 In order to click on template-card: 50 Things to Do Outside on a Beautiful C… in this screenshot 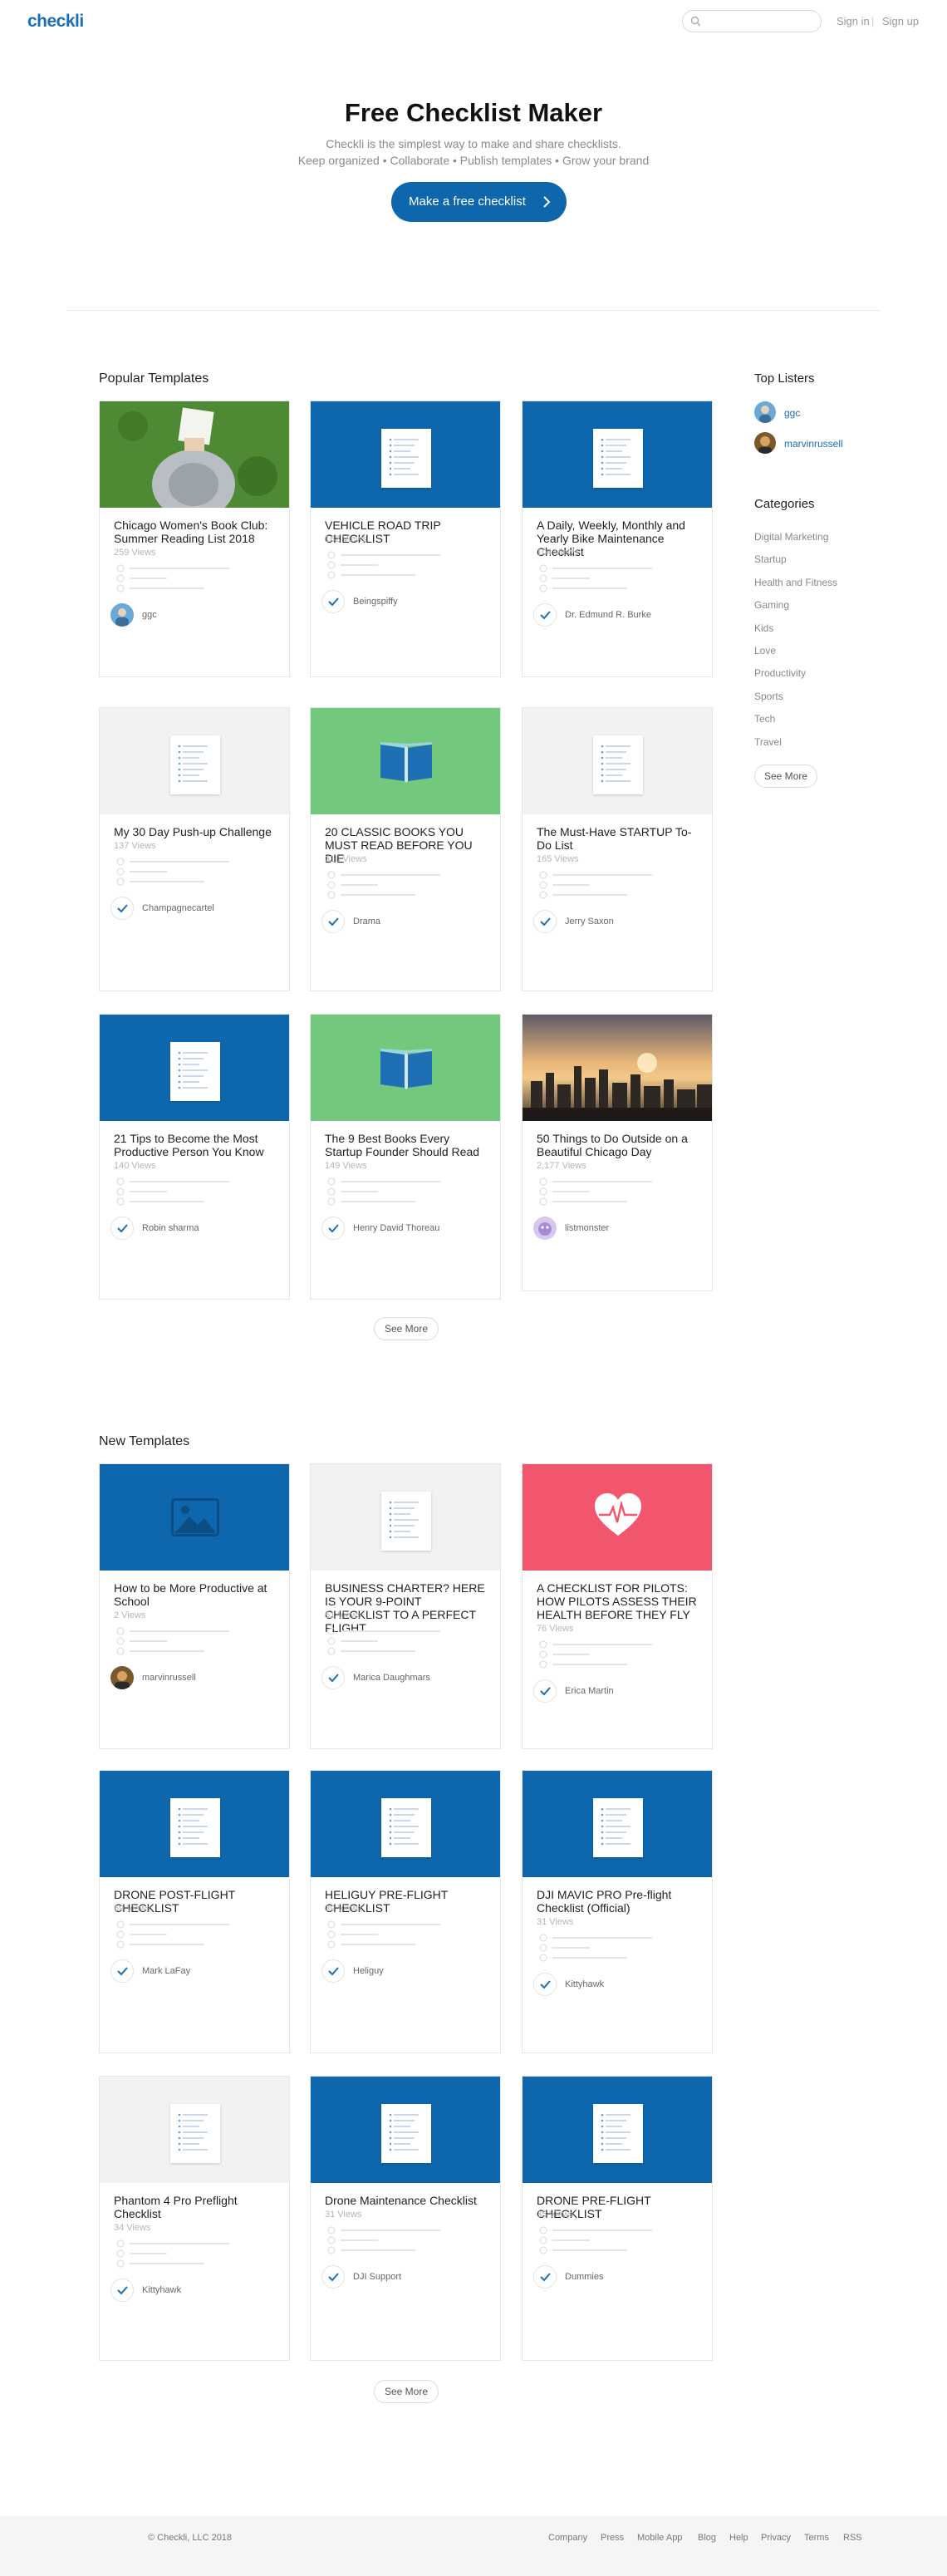, I will do `click(617, 1152)`.